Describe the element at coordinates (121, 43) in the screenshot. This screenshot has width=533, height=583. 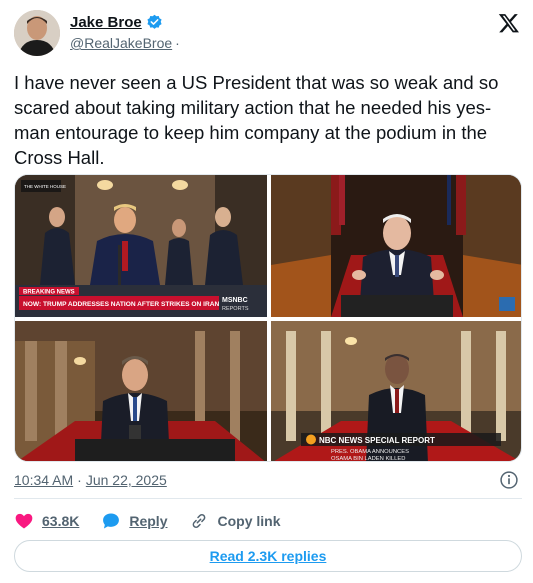
I see `author-handle: @RealJakeBroe` at that location.